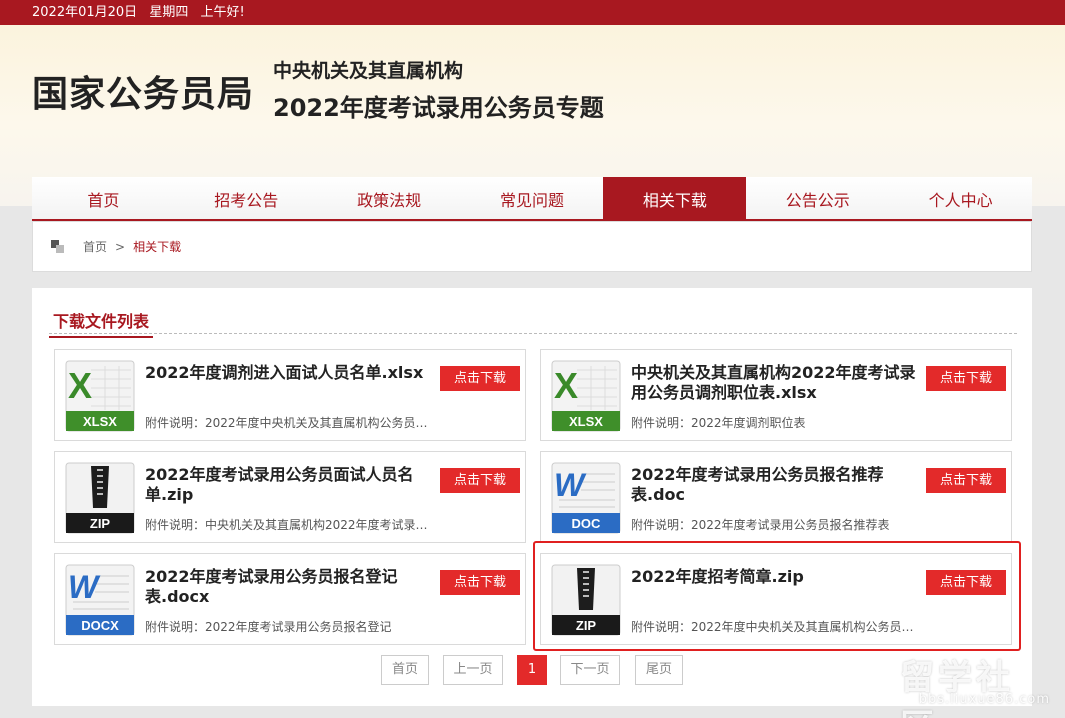  I want to click on greeting-text: 上午好!, so click(222, 12).